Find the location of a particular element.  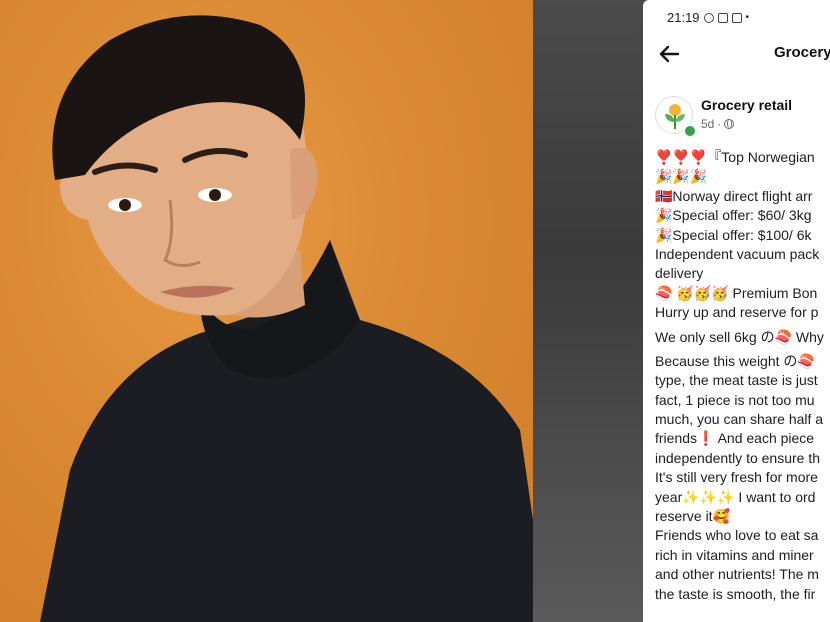

post-line: 🇳🇴Norway direct flight arr is located at coordinates (734, 195).